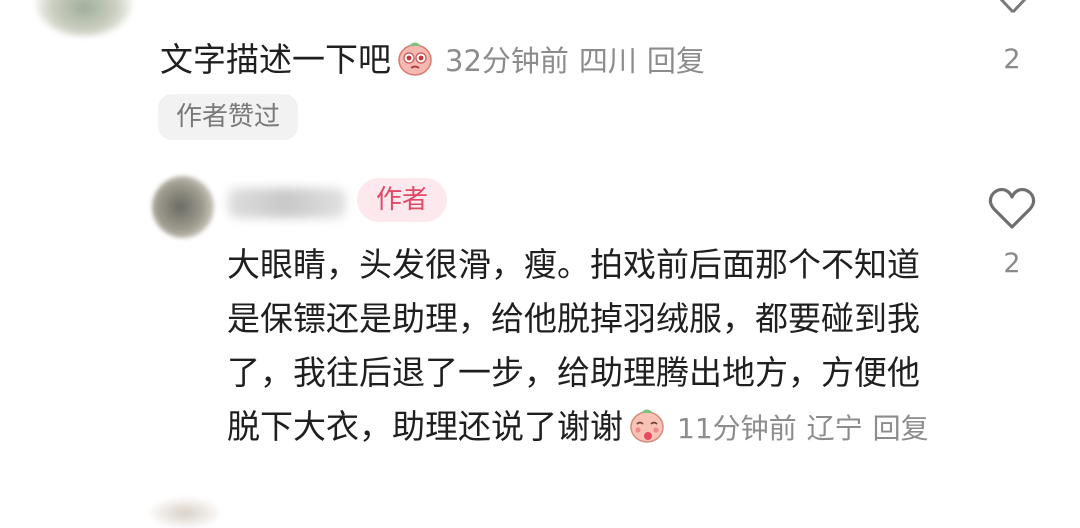 This screenshot has width=1080, height=528. What do you see at coordinates (737, 428) in the screenshot?
I see `reply-time: 11分钟前` at bounding box center [737, 428].